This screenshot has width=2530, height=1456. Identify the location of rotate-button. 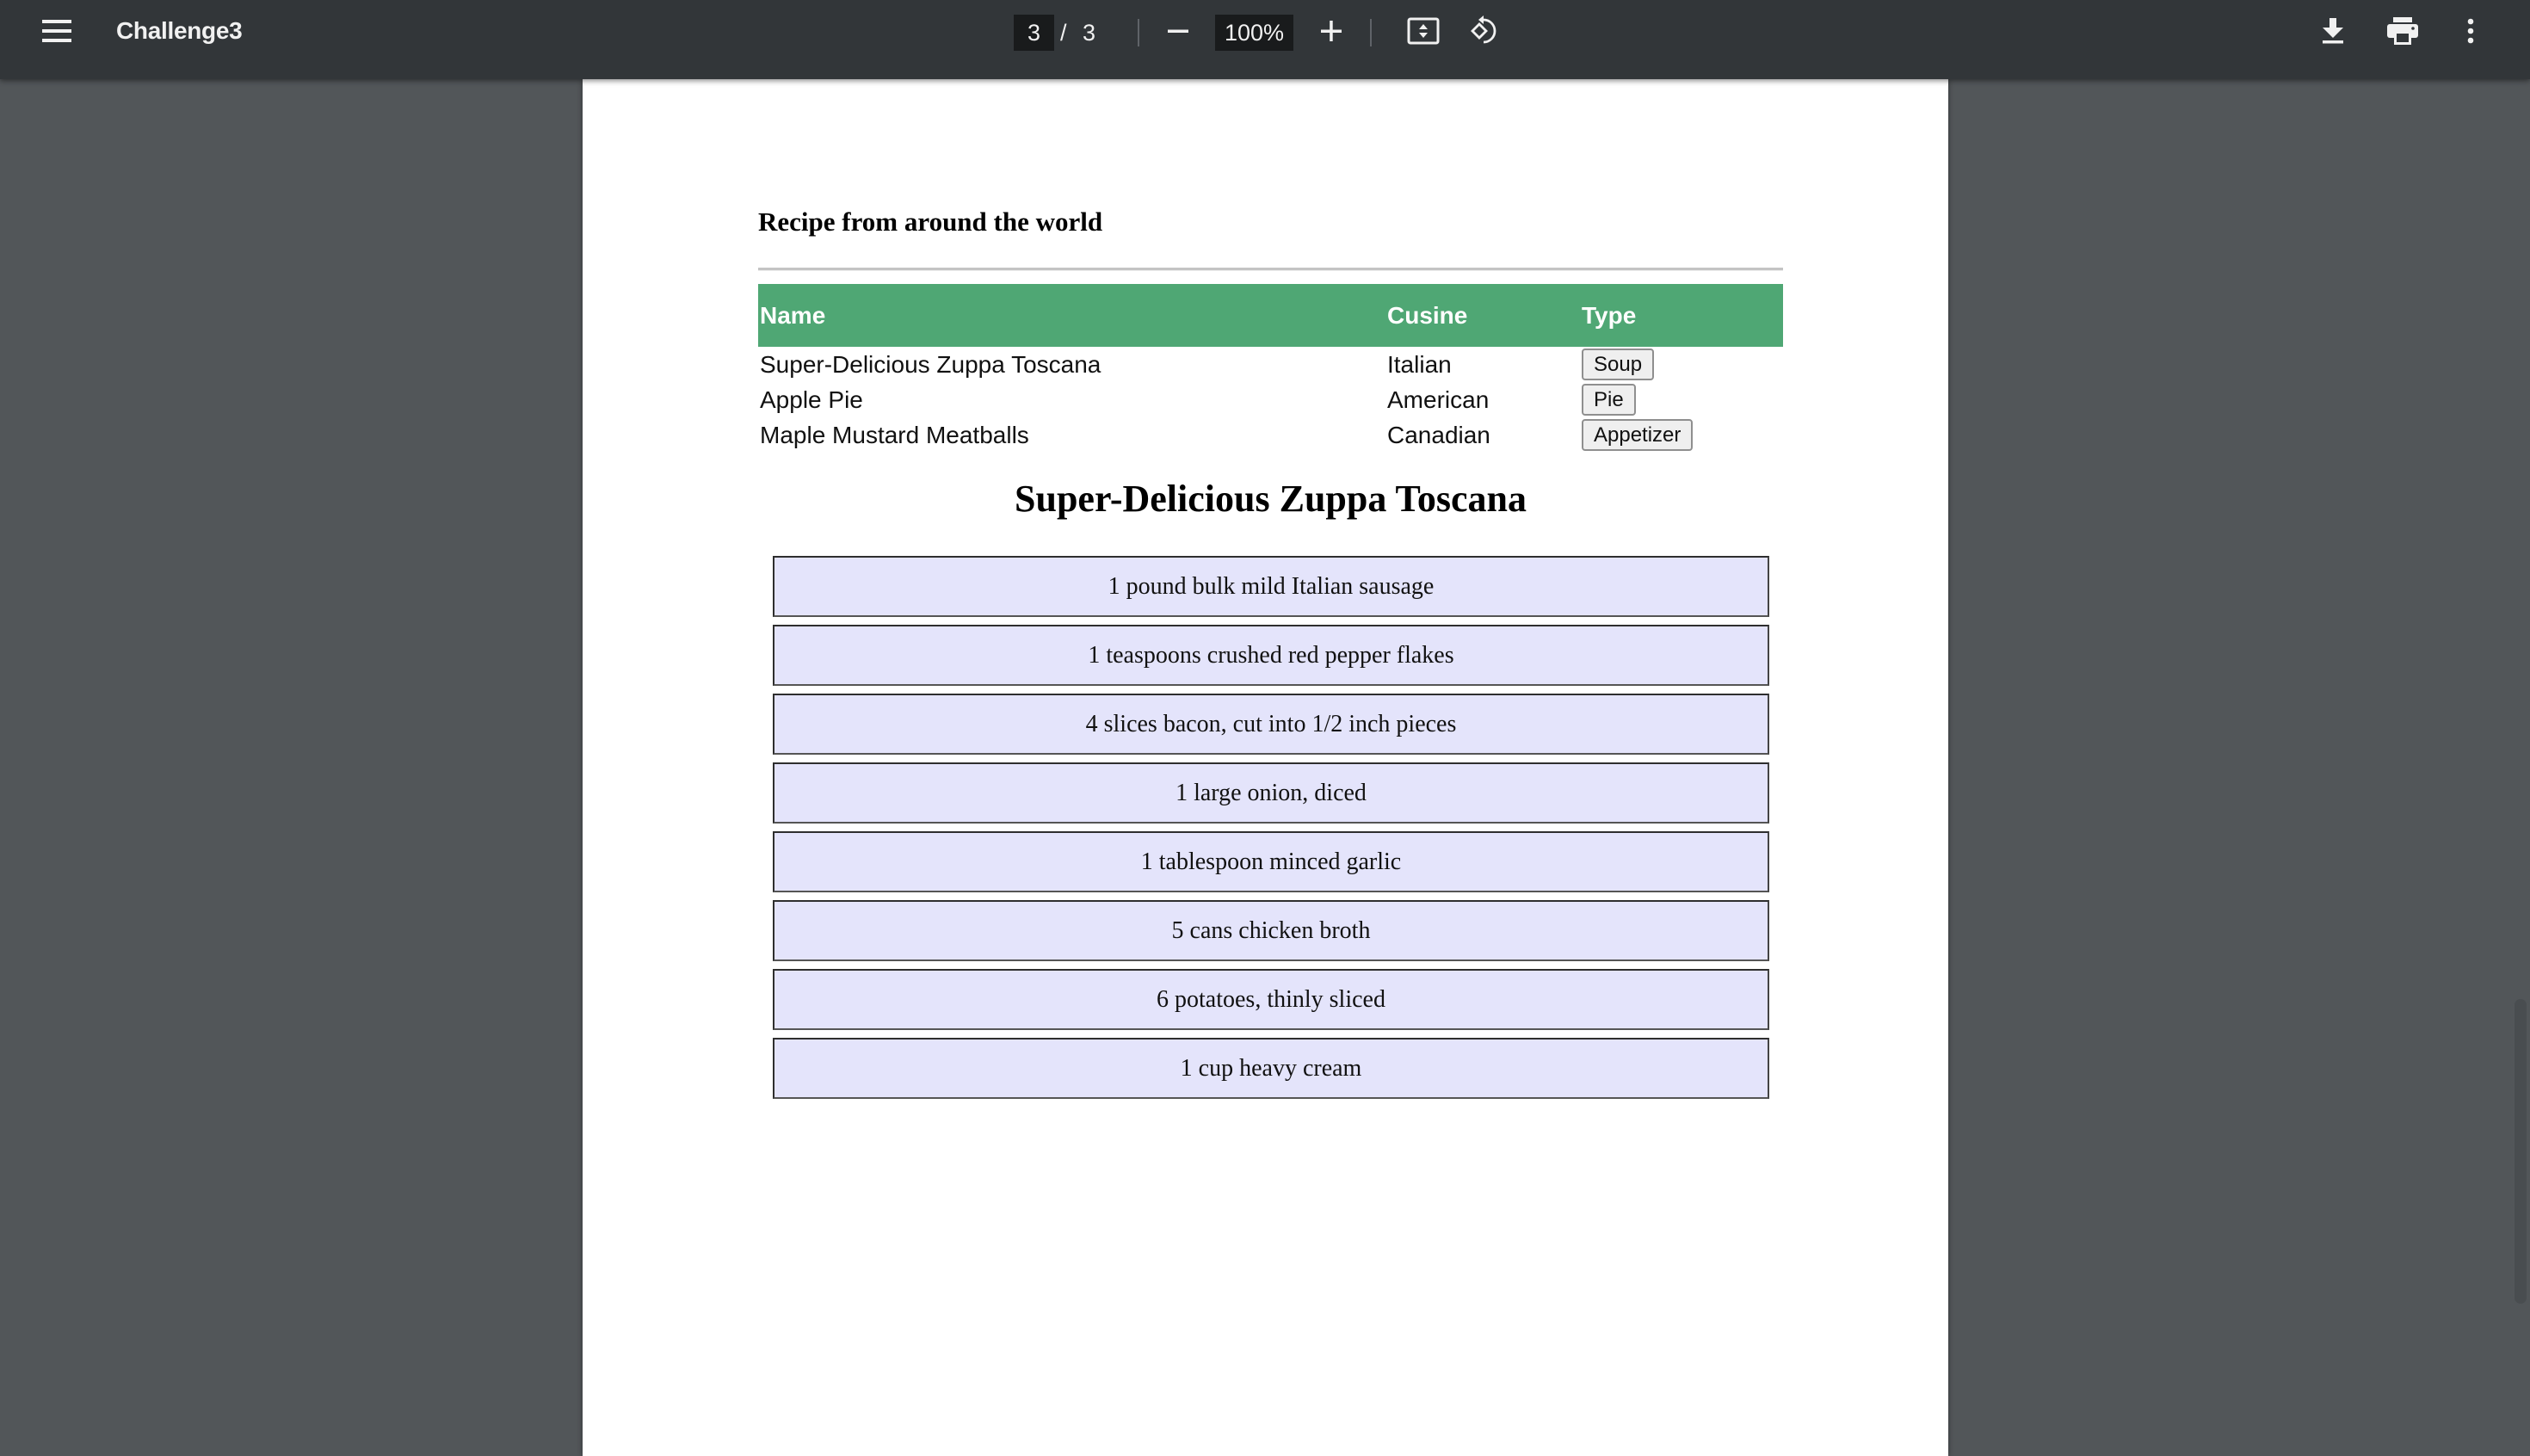
(1484, 31).